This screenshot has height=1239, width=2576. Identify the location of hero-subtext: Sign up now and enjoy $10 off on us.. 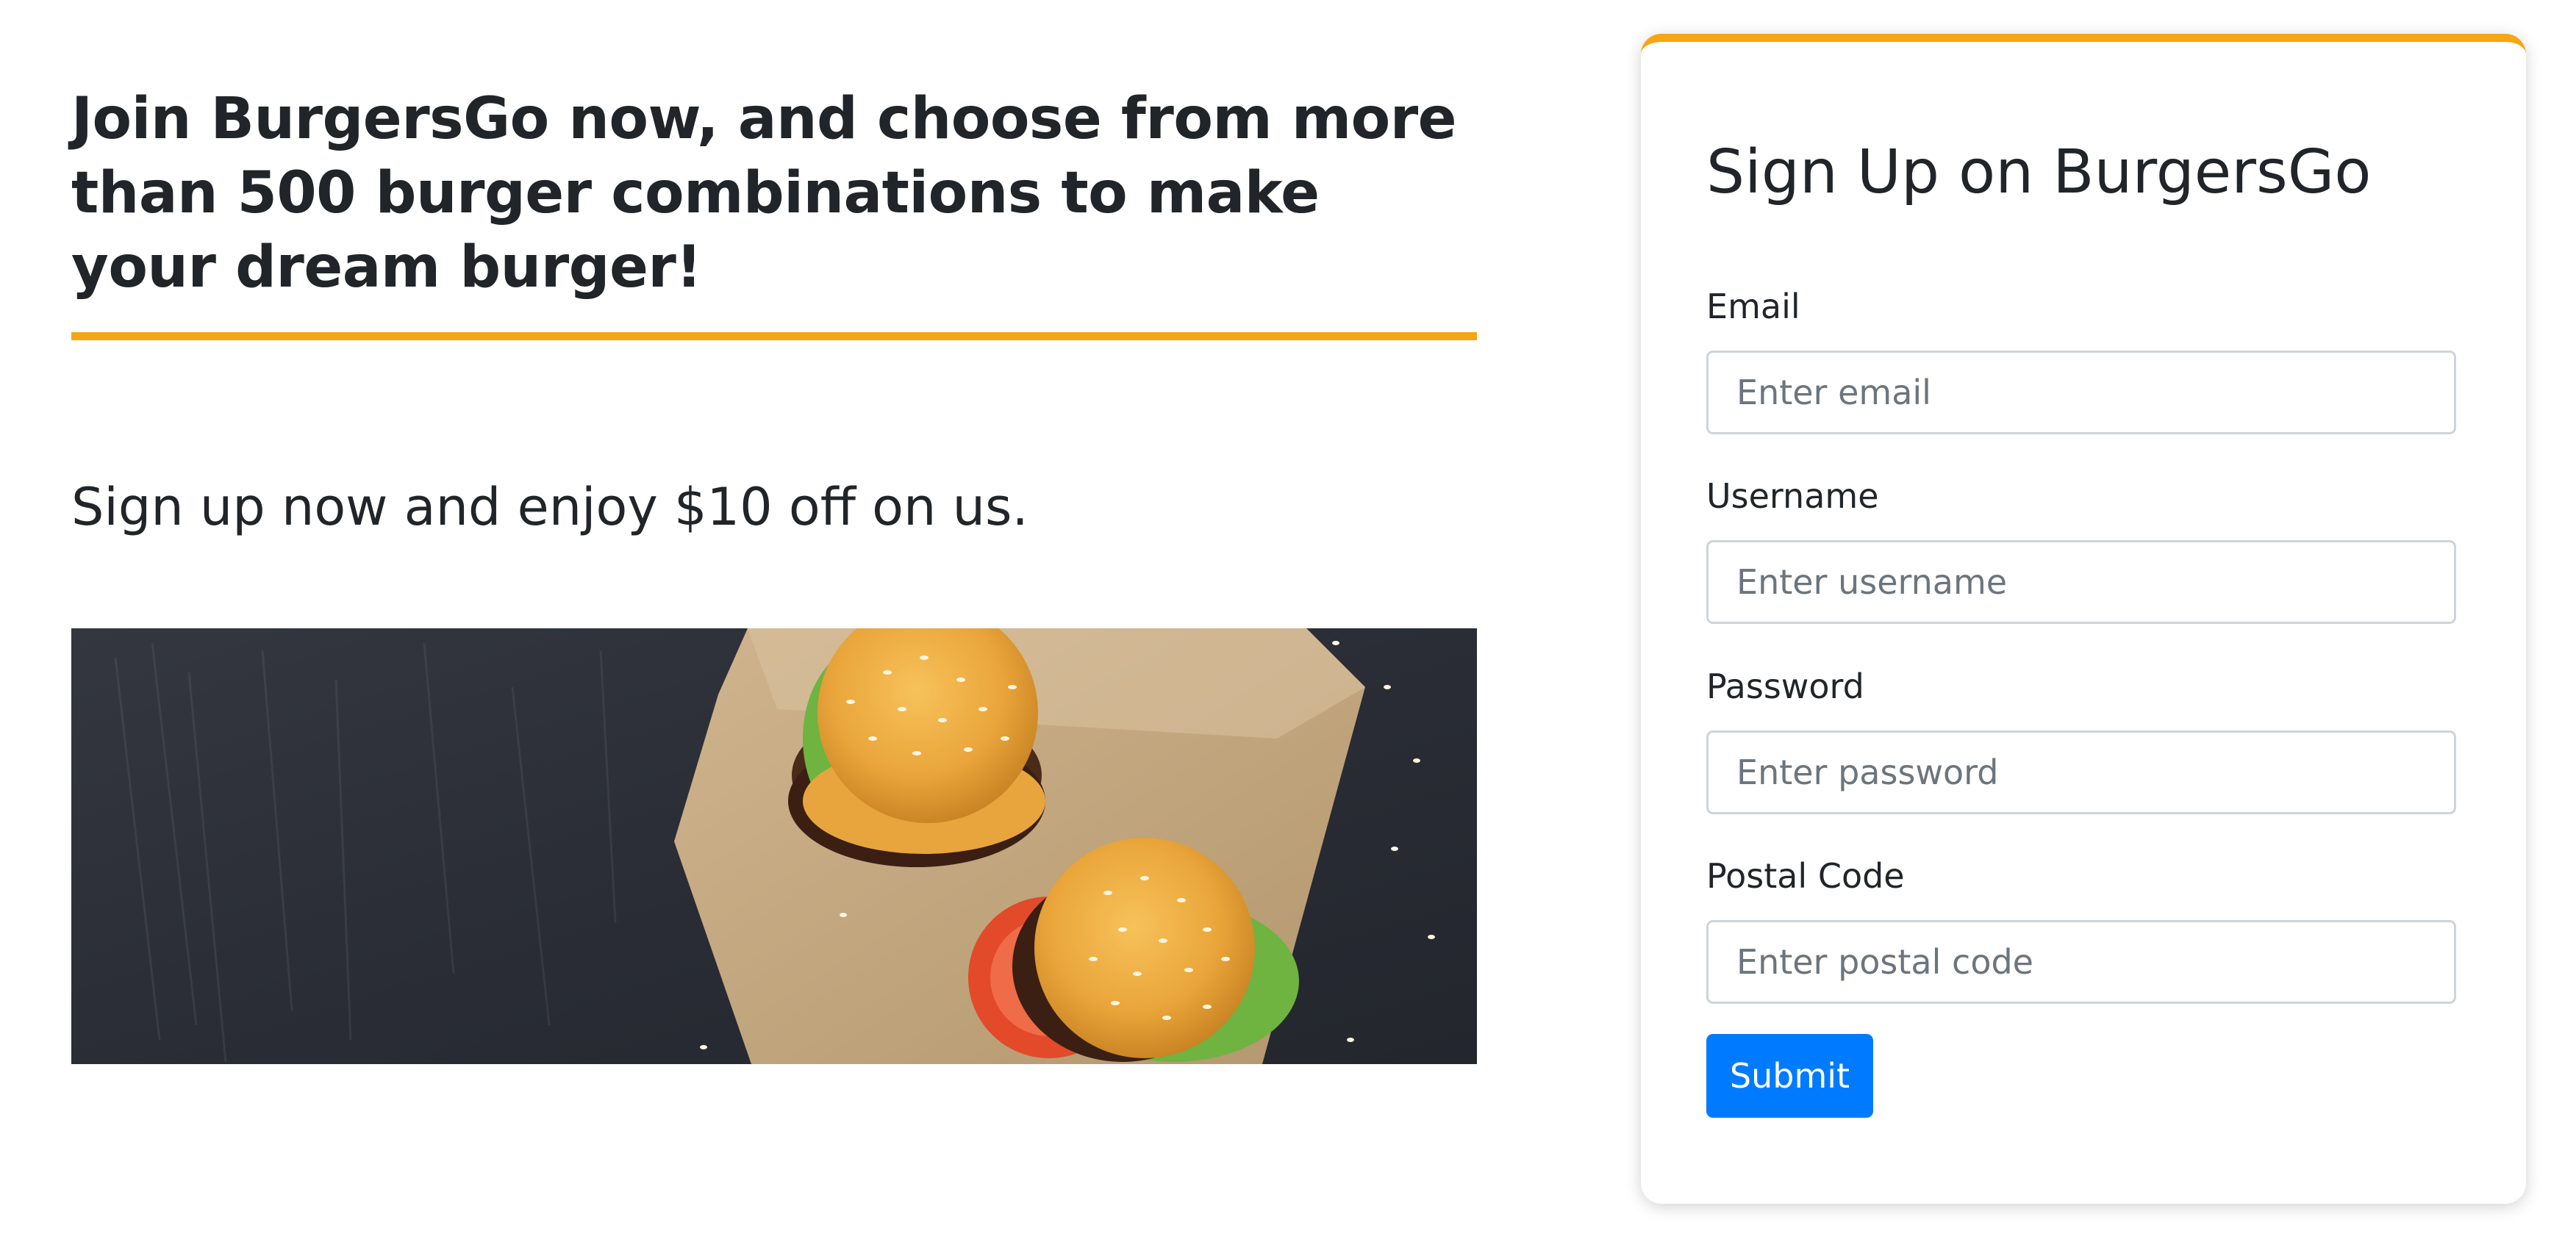
(549, 507).